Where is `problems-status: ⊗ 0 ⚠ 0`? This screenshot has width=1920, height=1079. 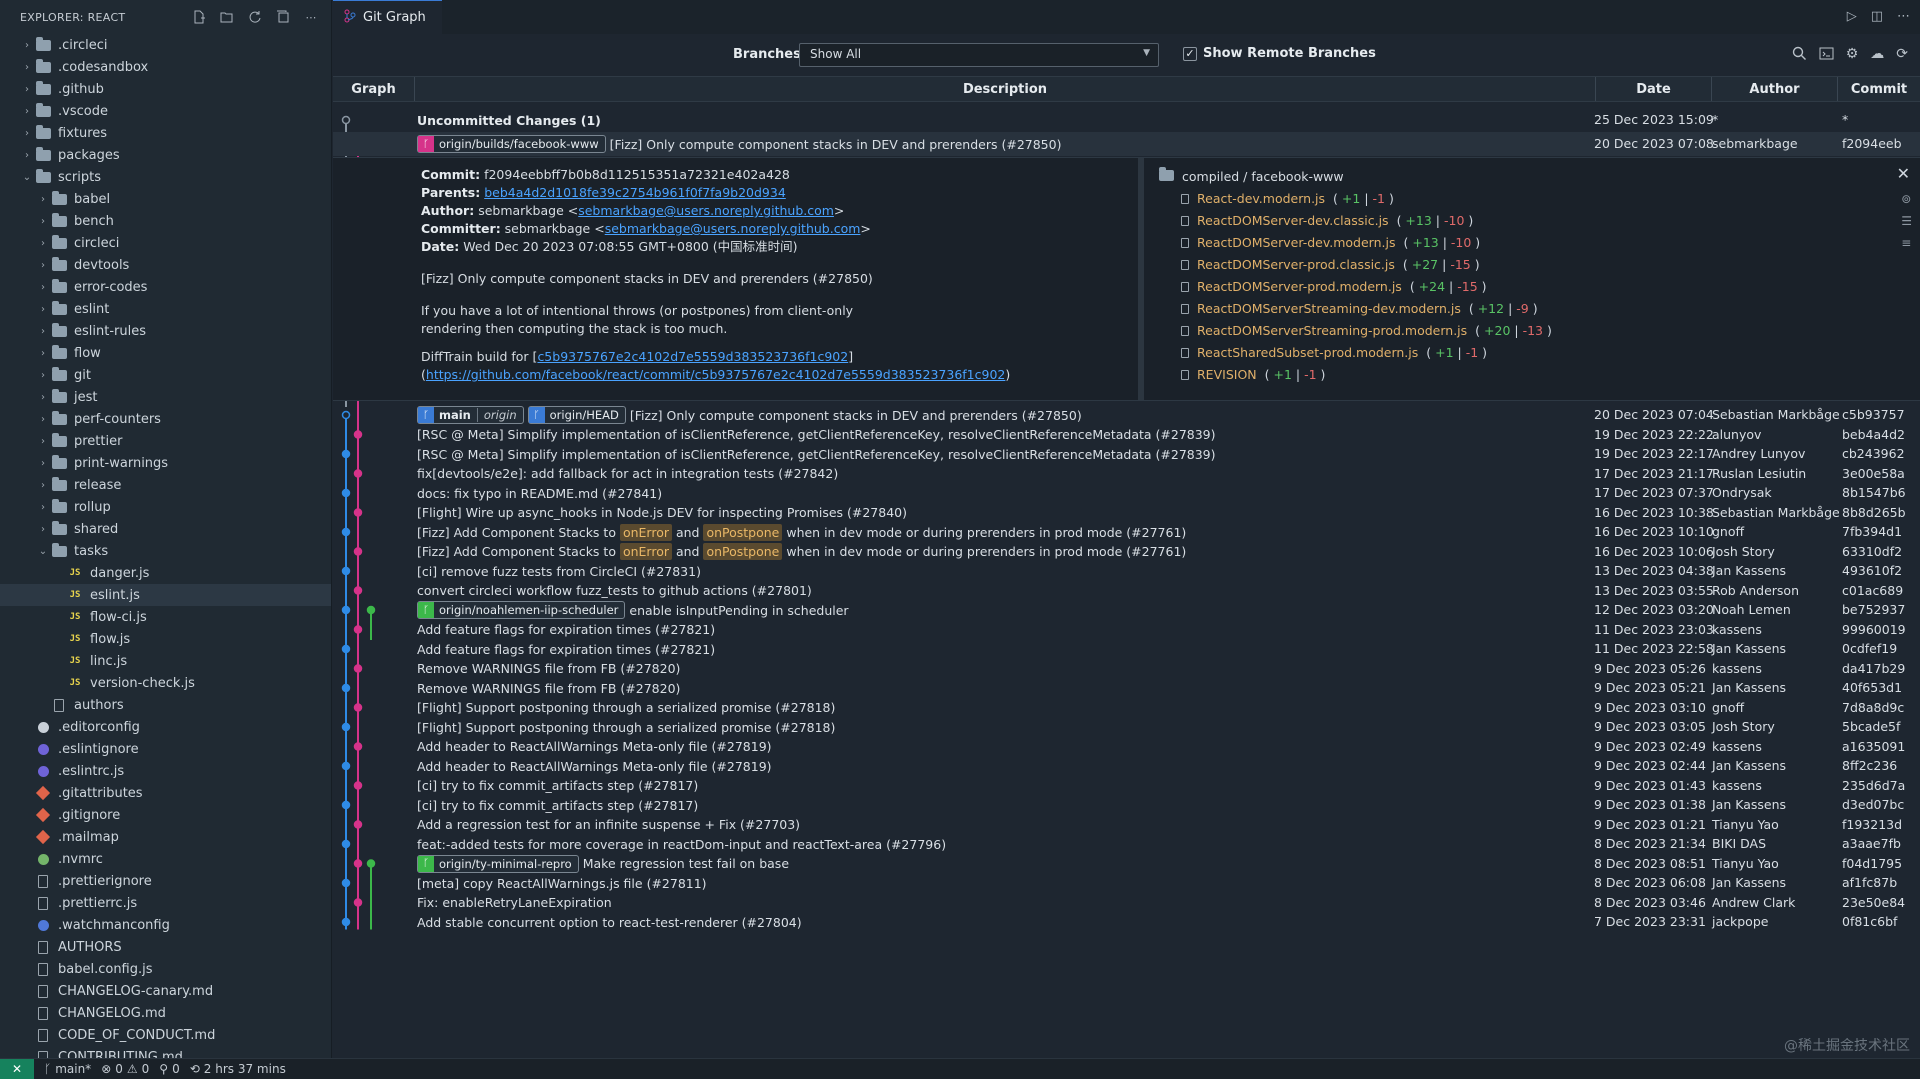 problems-status: ⊗ 0 ⚠ 0 is located at coordinates (125, 1069).